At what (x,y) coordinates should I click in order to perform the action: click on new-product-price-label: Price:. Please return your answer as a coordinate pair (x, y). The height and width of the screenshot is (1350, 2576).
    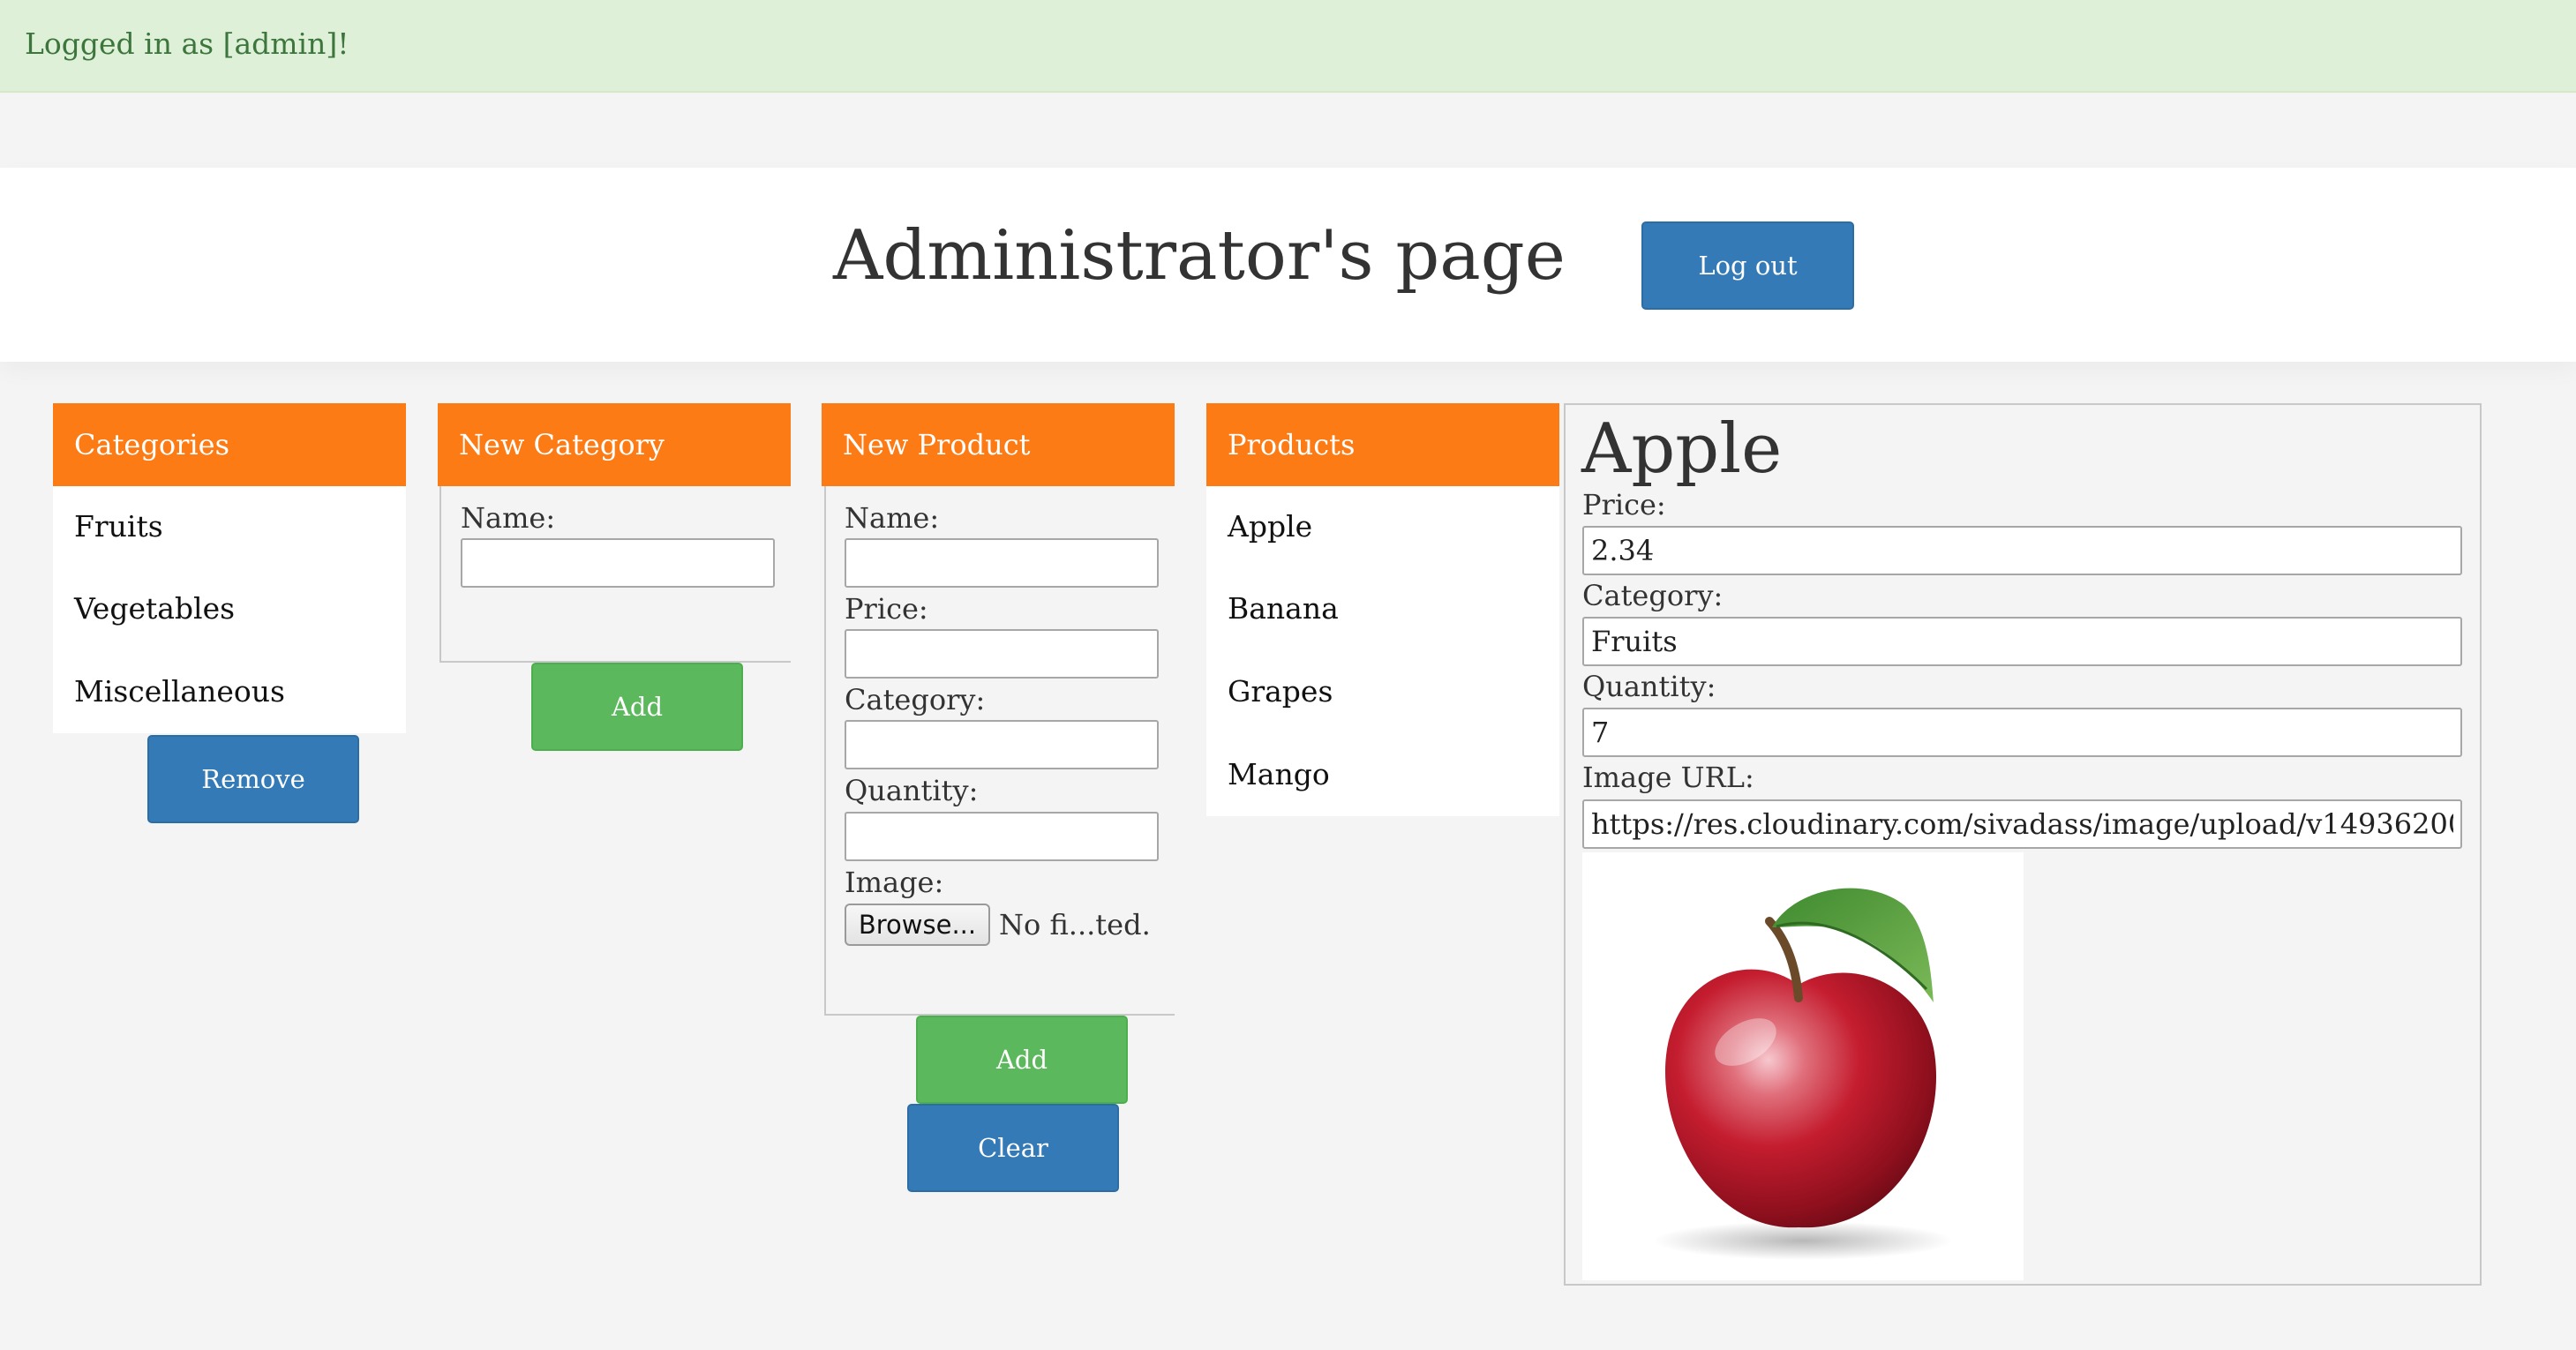
    Looking at the image, I should click on (886, 609).